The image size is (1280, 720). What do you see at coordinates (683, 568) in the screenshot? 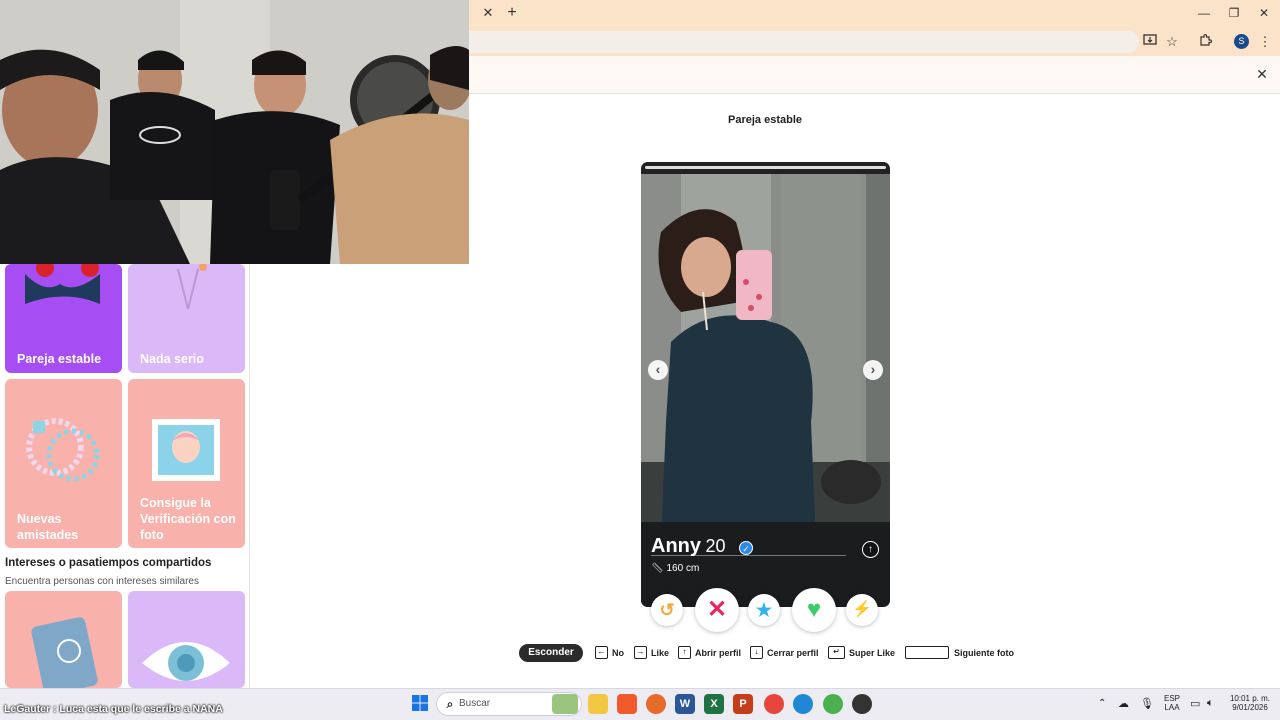
I see `profile-height: 160 cm` at bounding box center [683, 568].